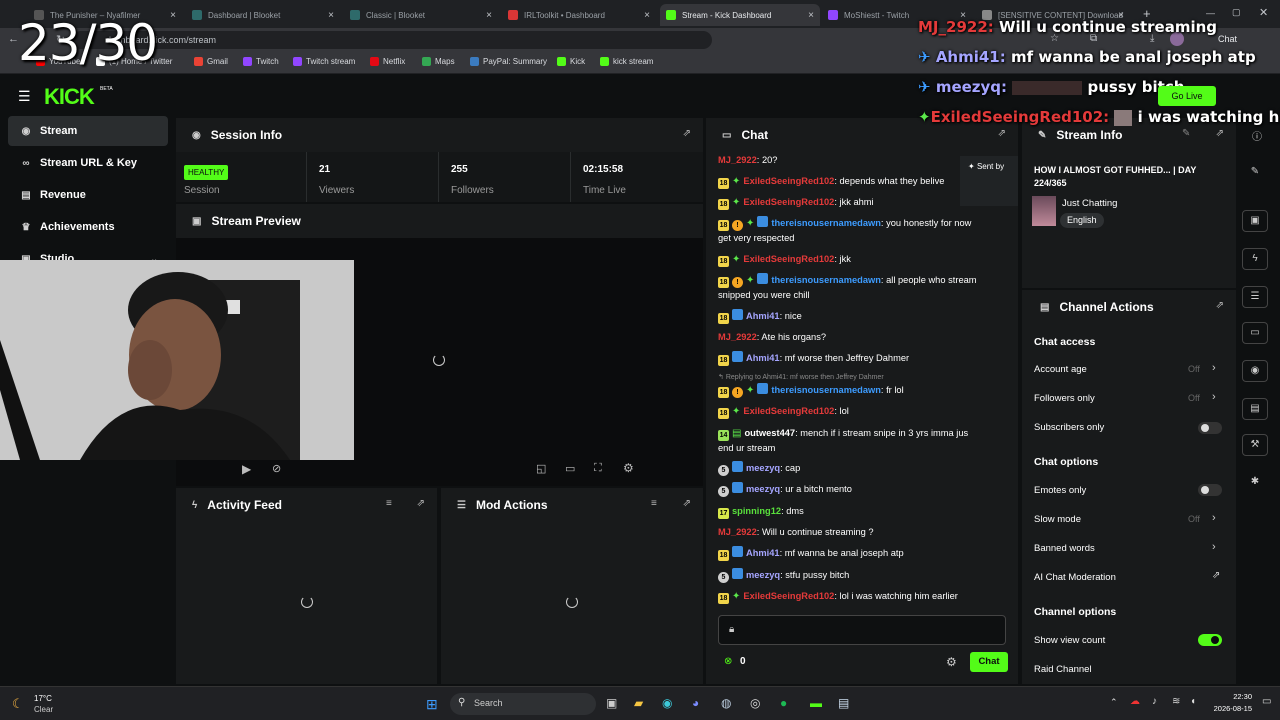  What do you see at coordinates (1232, 708) in the screenshot?
I see `clock-date: 2026-08-15` at bounding box center [1232, 708].